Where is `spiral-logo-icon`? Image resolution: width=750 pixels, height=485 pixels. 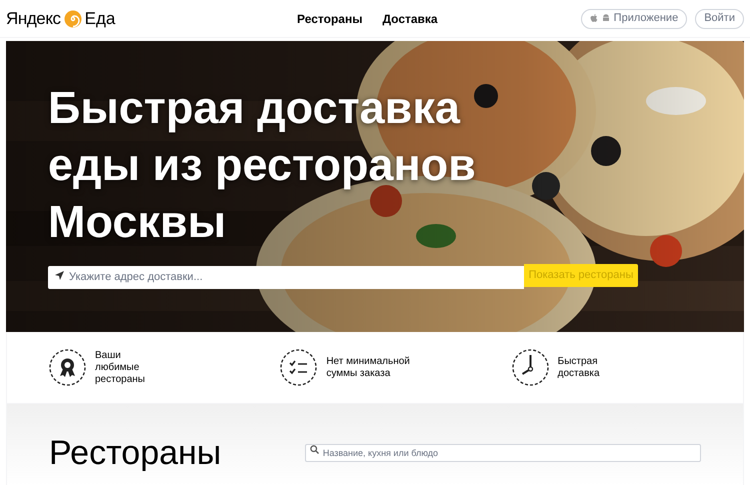 spiral-logo-icon is located at coordinates (73, 19).